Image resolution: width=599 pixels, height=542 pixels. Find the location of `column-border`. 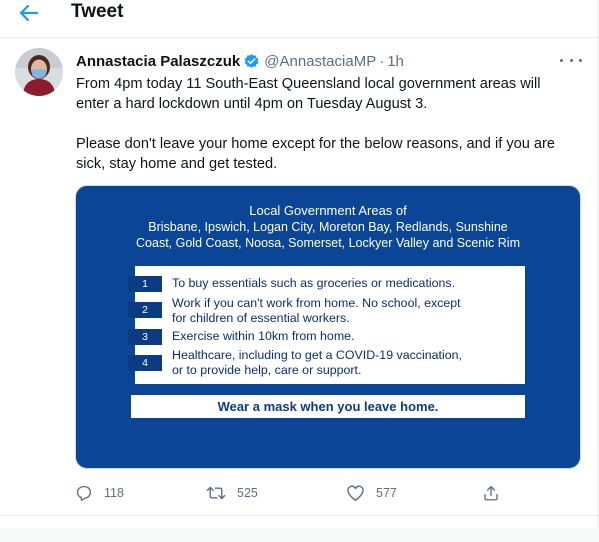

column-border is located at coordinates (597, 271).